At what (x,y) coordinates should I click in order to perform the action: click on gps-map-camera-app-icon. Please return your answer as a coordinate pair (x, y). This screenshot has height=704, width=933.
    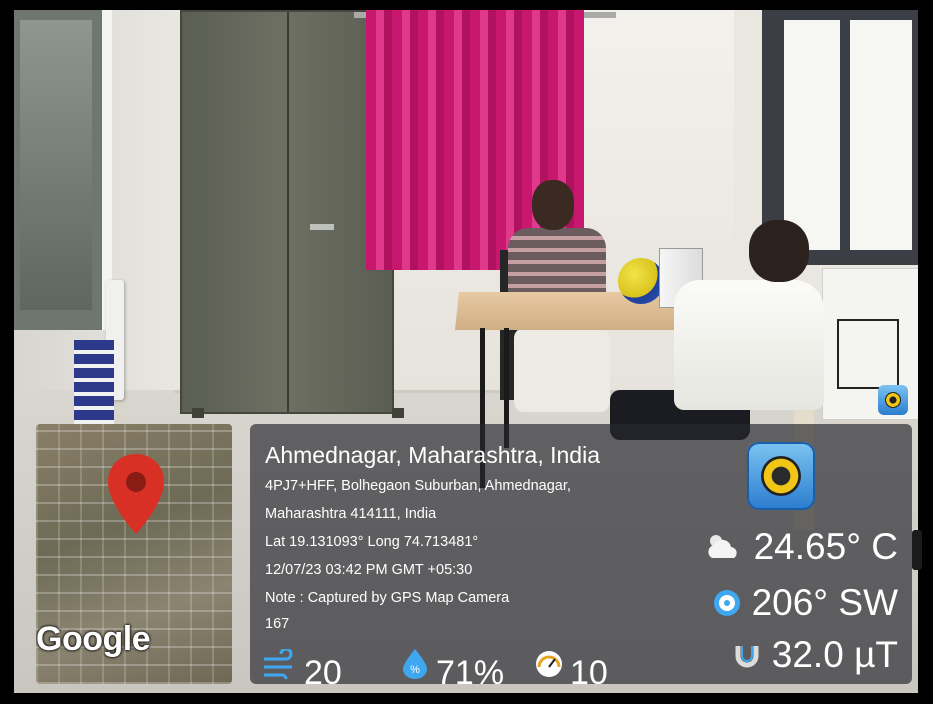
    Looking at the image, I should click on (781, 476).